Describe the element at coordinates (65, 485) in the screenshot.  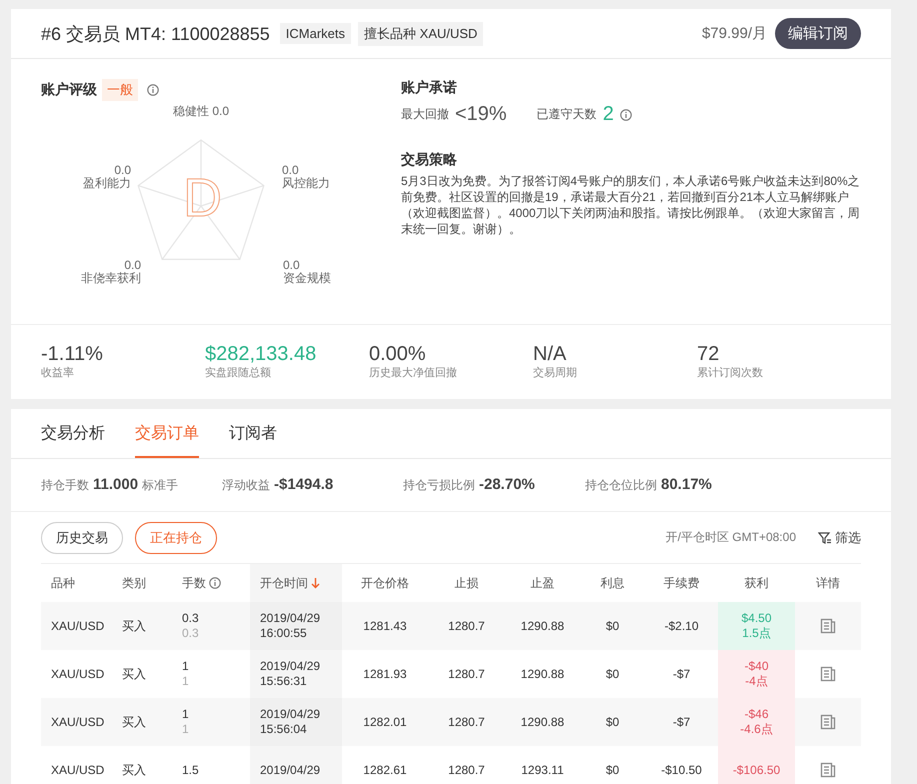
I see `label: 持仓手数` at that location.